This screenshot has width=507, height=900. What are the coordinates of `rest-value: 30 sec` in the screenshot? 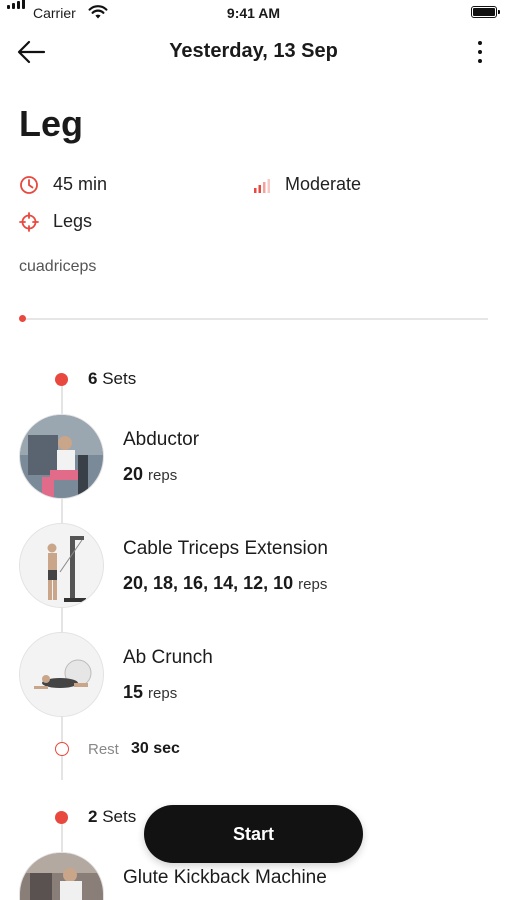 It's located at (155, 748).